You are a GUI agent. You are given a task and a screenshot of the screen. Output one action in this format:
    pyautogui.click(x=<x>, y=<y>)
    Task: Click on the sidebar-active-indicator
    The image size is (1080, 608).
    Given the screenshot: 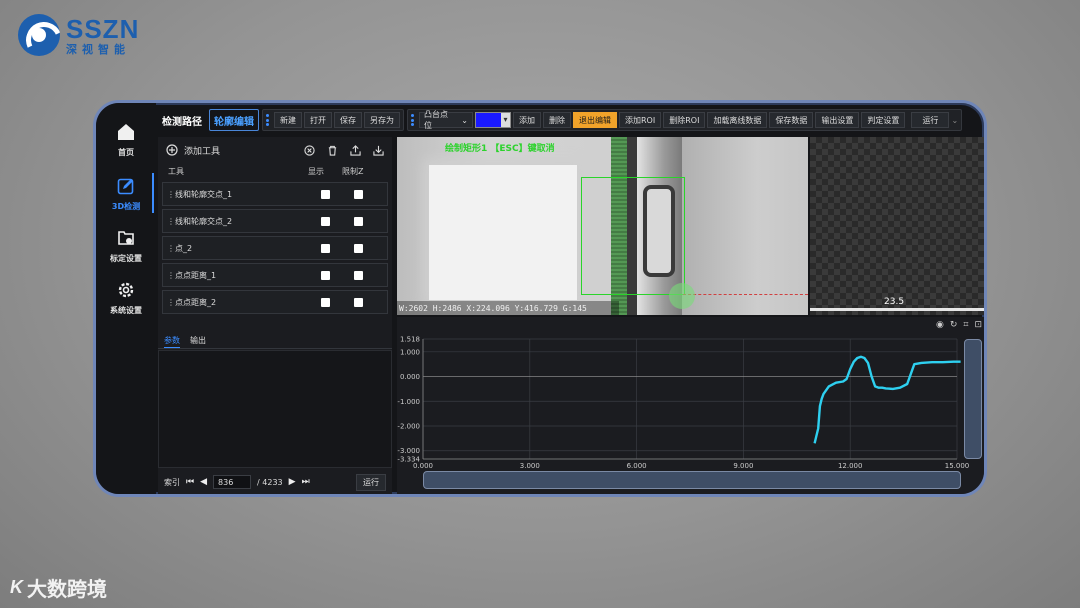 What is the action you would take?
    pyautogui.click(x=153, y=193)
    